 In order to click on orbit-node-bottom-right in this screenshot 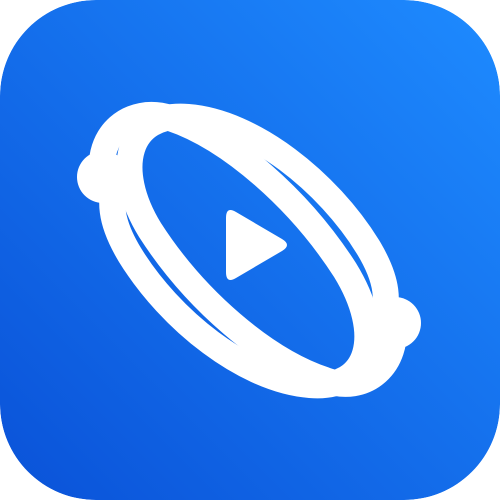, I will do `click(395, 323)`.